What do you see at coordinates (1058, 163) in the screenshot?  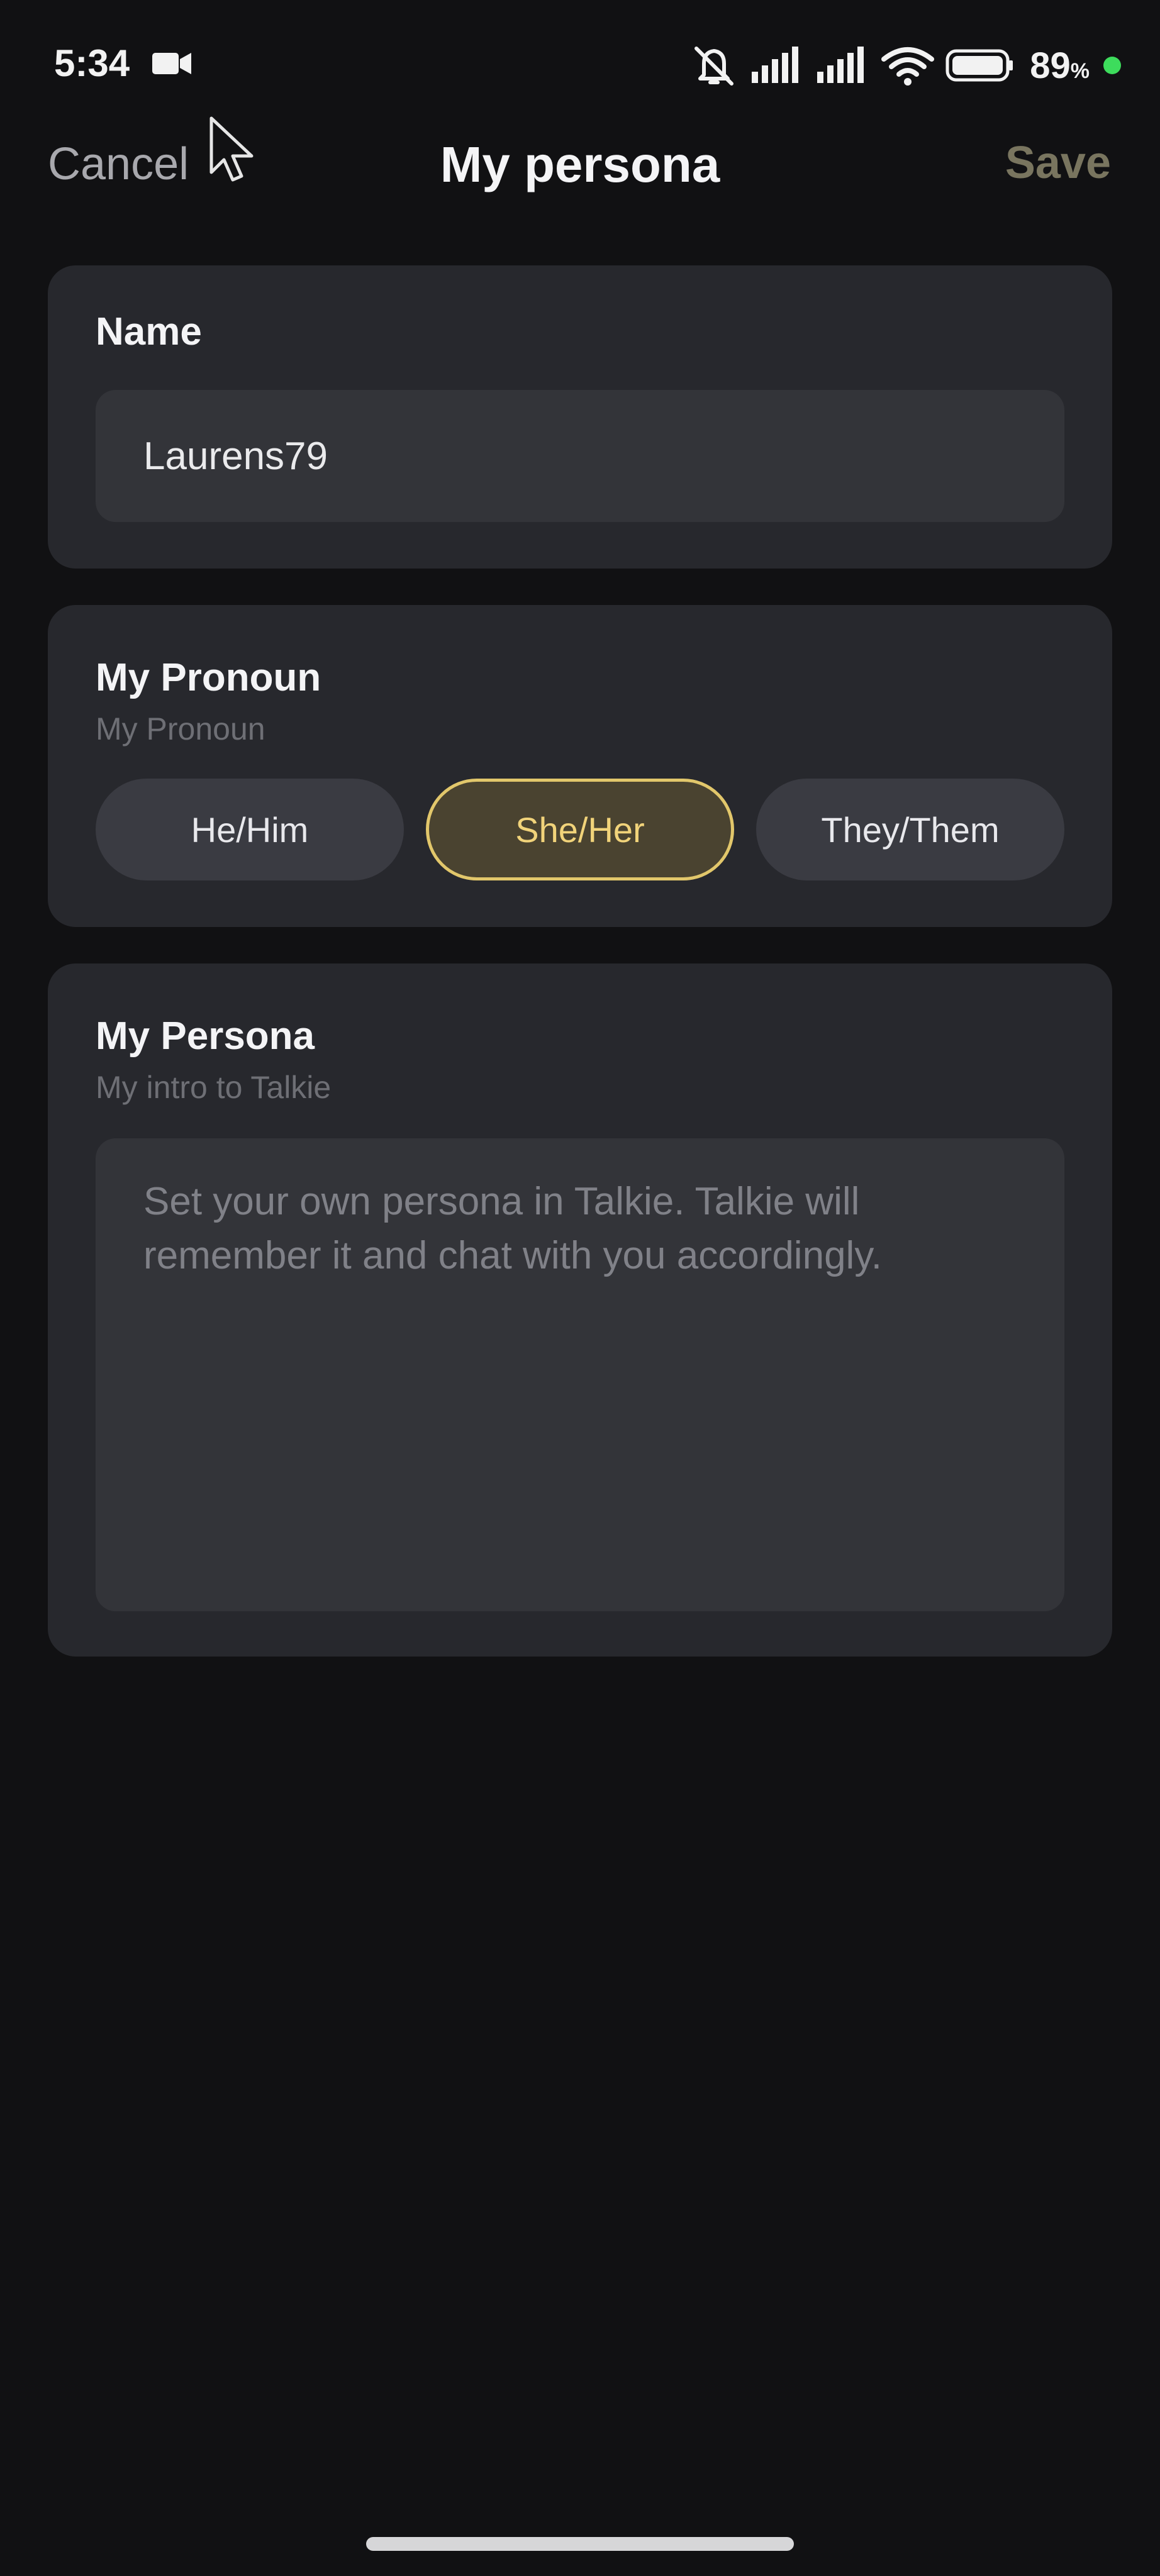 I see `save-button: Save` at bounding box center [1058, 163].